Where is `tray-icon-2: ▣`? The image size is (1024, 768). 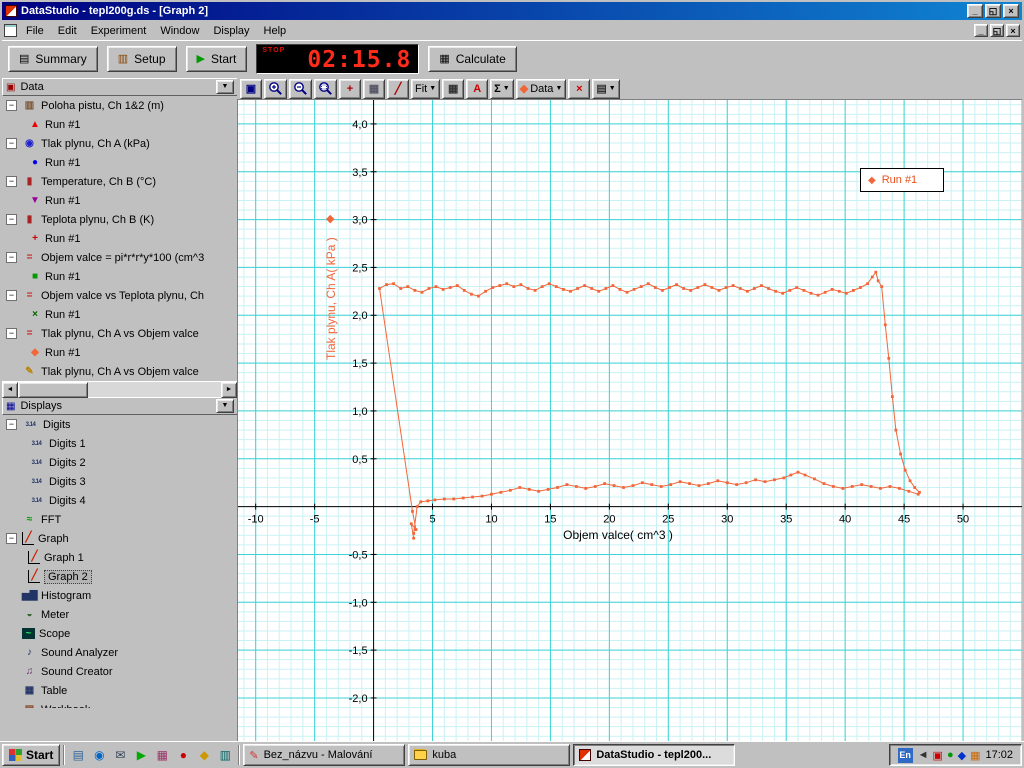 tray-icon-2: ▣ is located at coordinates (938, 755).